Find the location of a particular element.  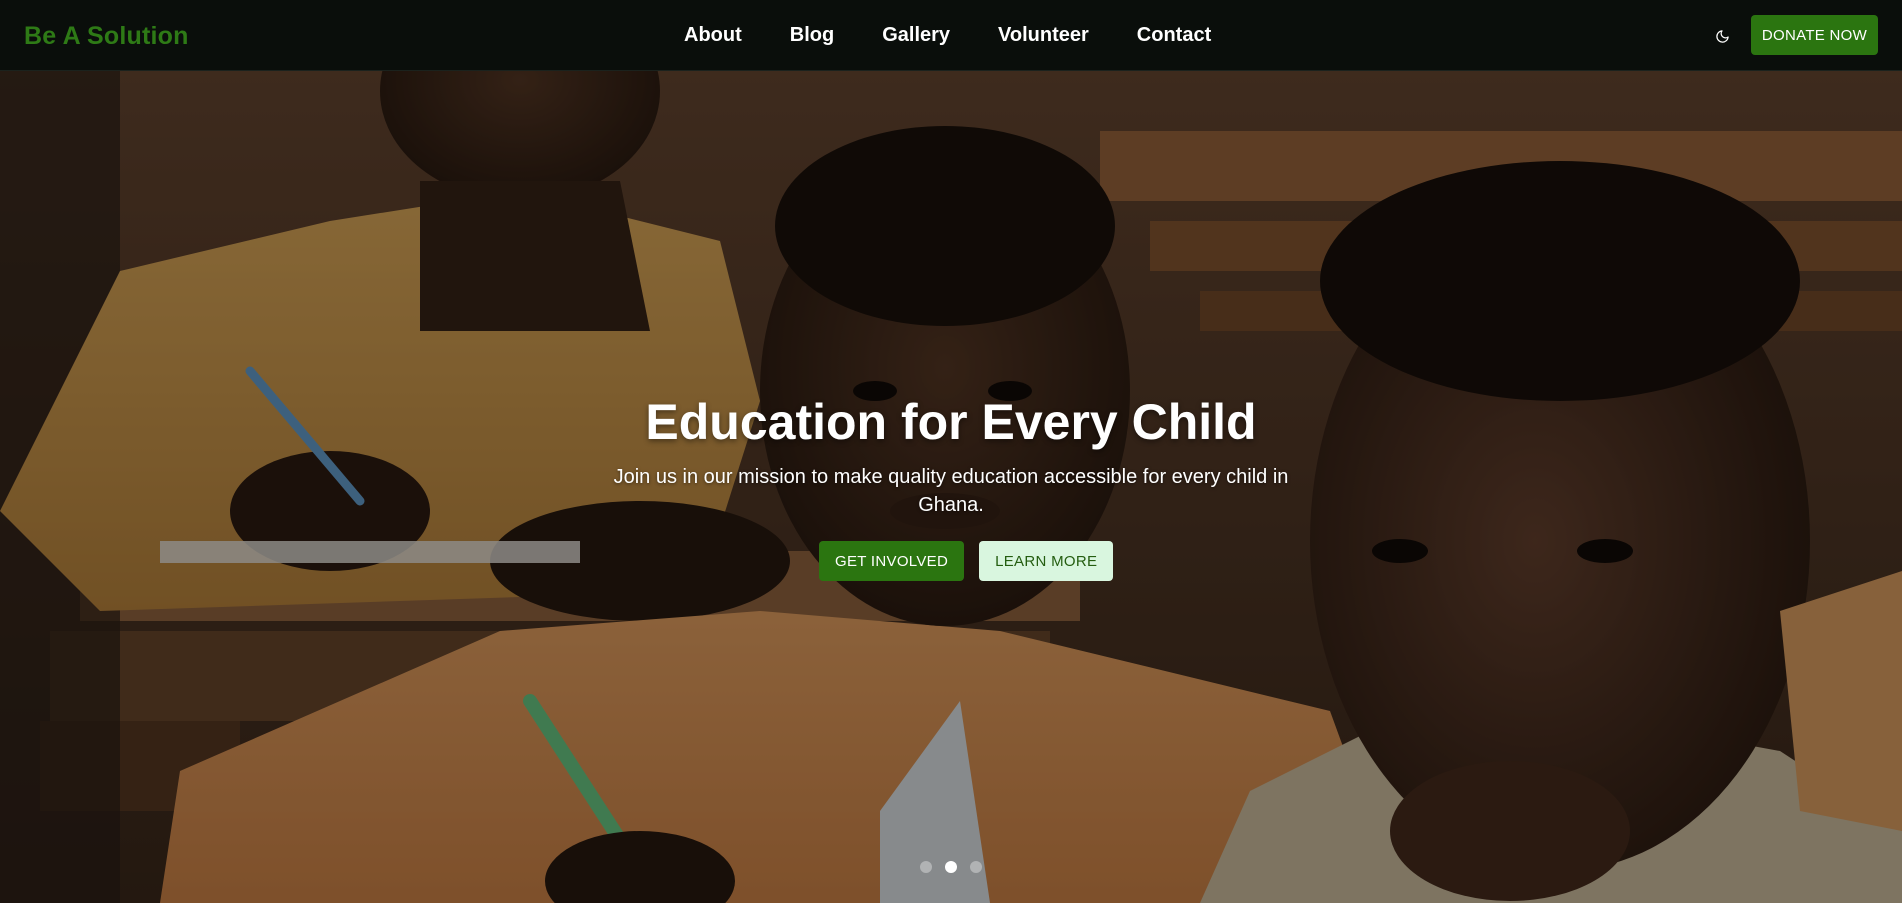

hero-button-group: GET INVOLVED LEARN MORE is located at coordinates (966, 561).